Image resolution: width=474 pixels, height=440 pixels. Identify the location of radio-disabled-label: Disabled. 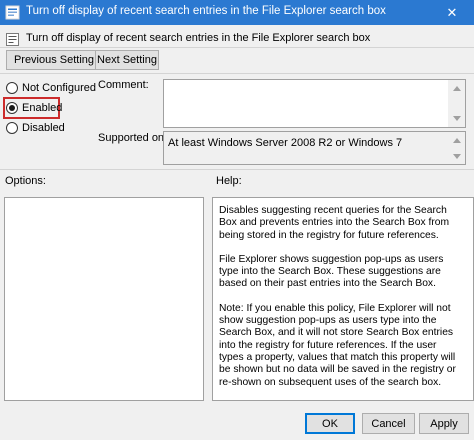
(43, 128).